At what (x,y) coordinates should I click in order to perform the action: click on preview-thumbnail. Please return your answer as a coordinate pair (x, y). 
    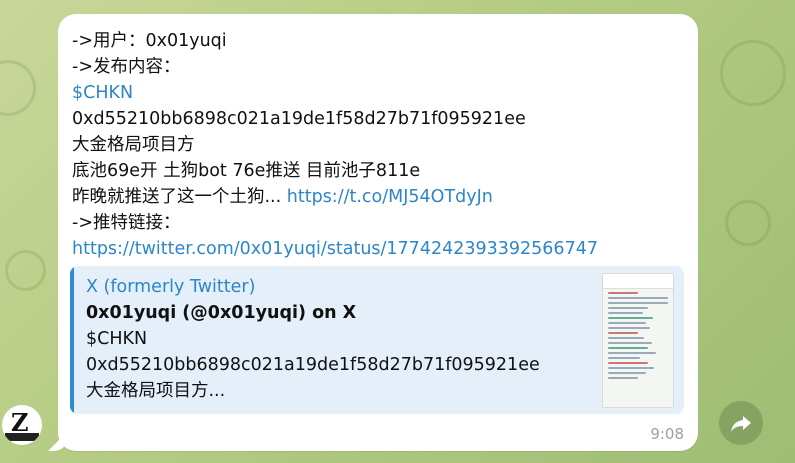
    Looking at the image, I should click on (638, 340).